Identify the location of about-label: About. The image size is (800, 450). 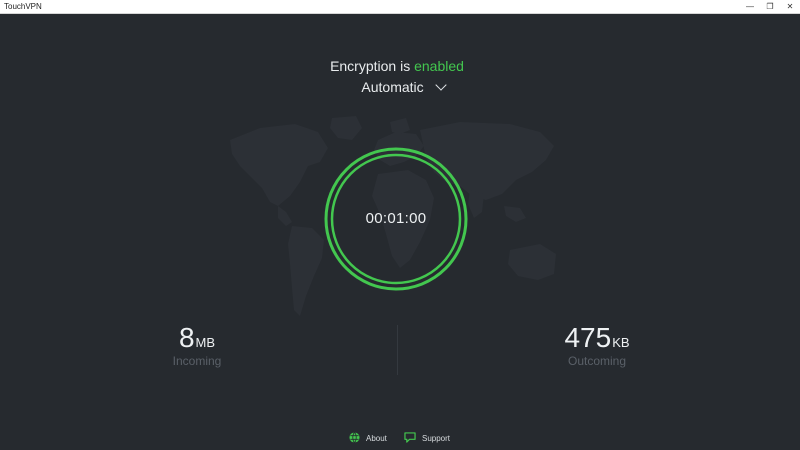
(376, 438).